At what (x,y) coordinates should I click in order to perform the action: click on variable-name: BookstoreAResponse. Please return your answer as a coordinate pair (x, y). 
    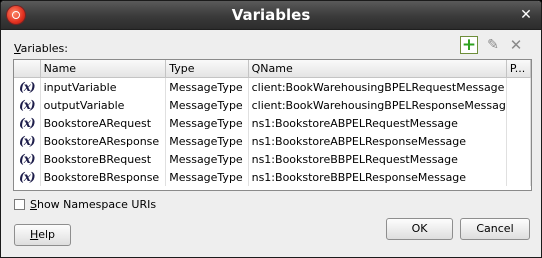
    Looking at the image, I should click on (103, 141).